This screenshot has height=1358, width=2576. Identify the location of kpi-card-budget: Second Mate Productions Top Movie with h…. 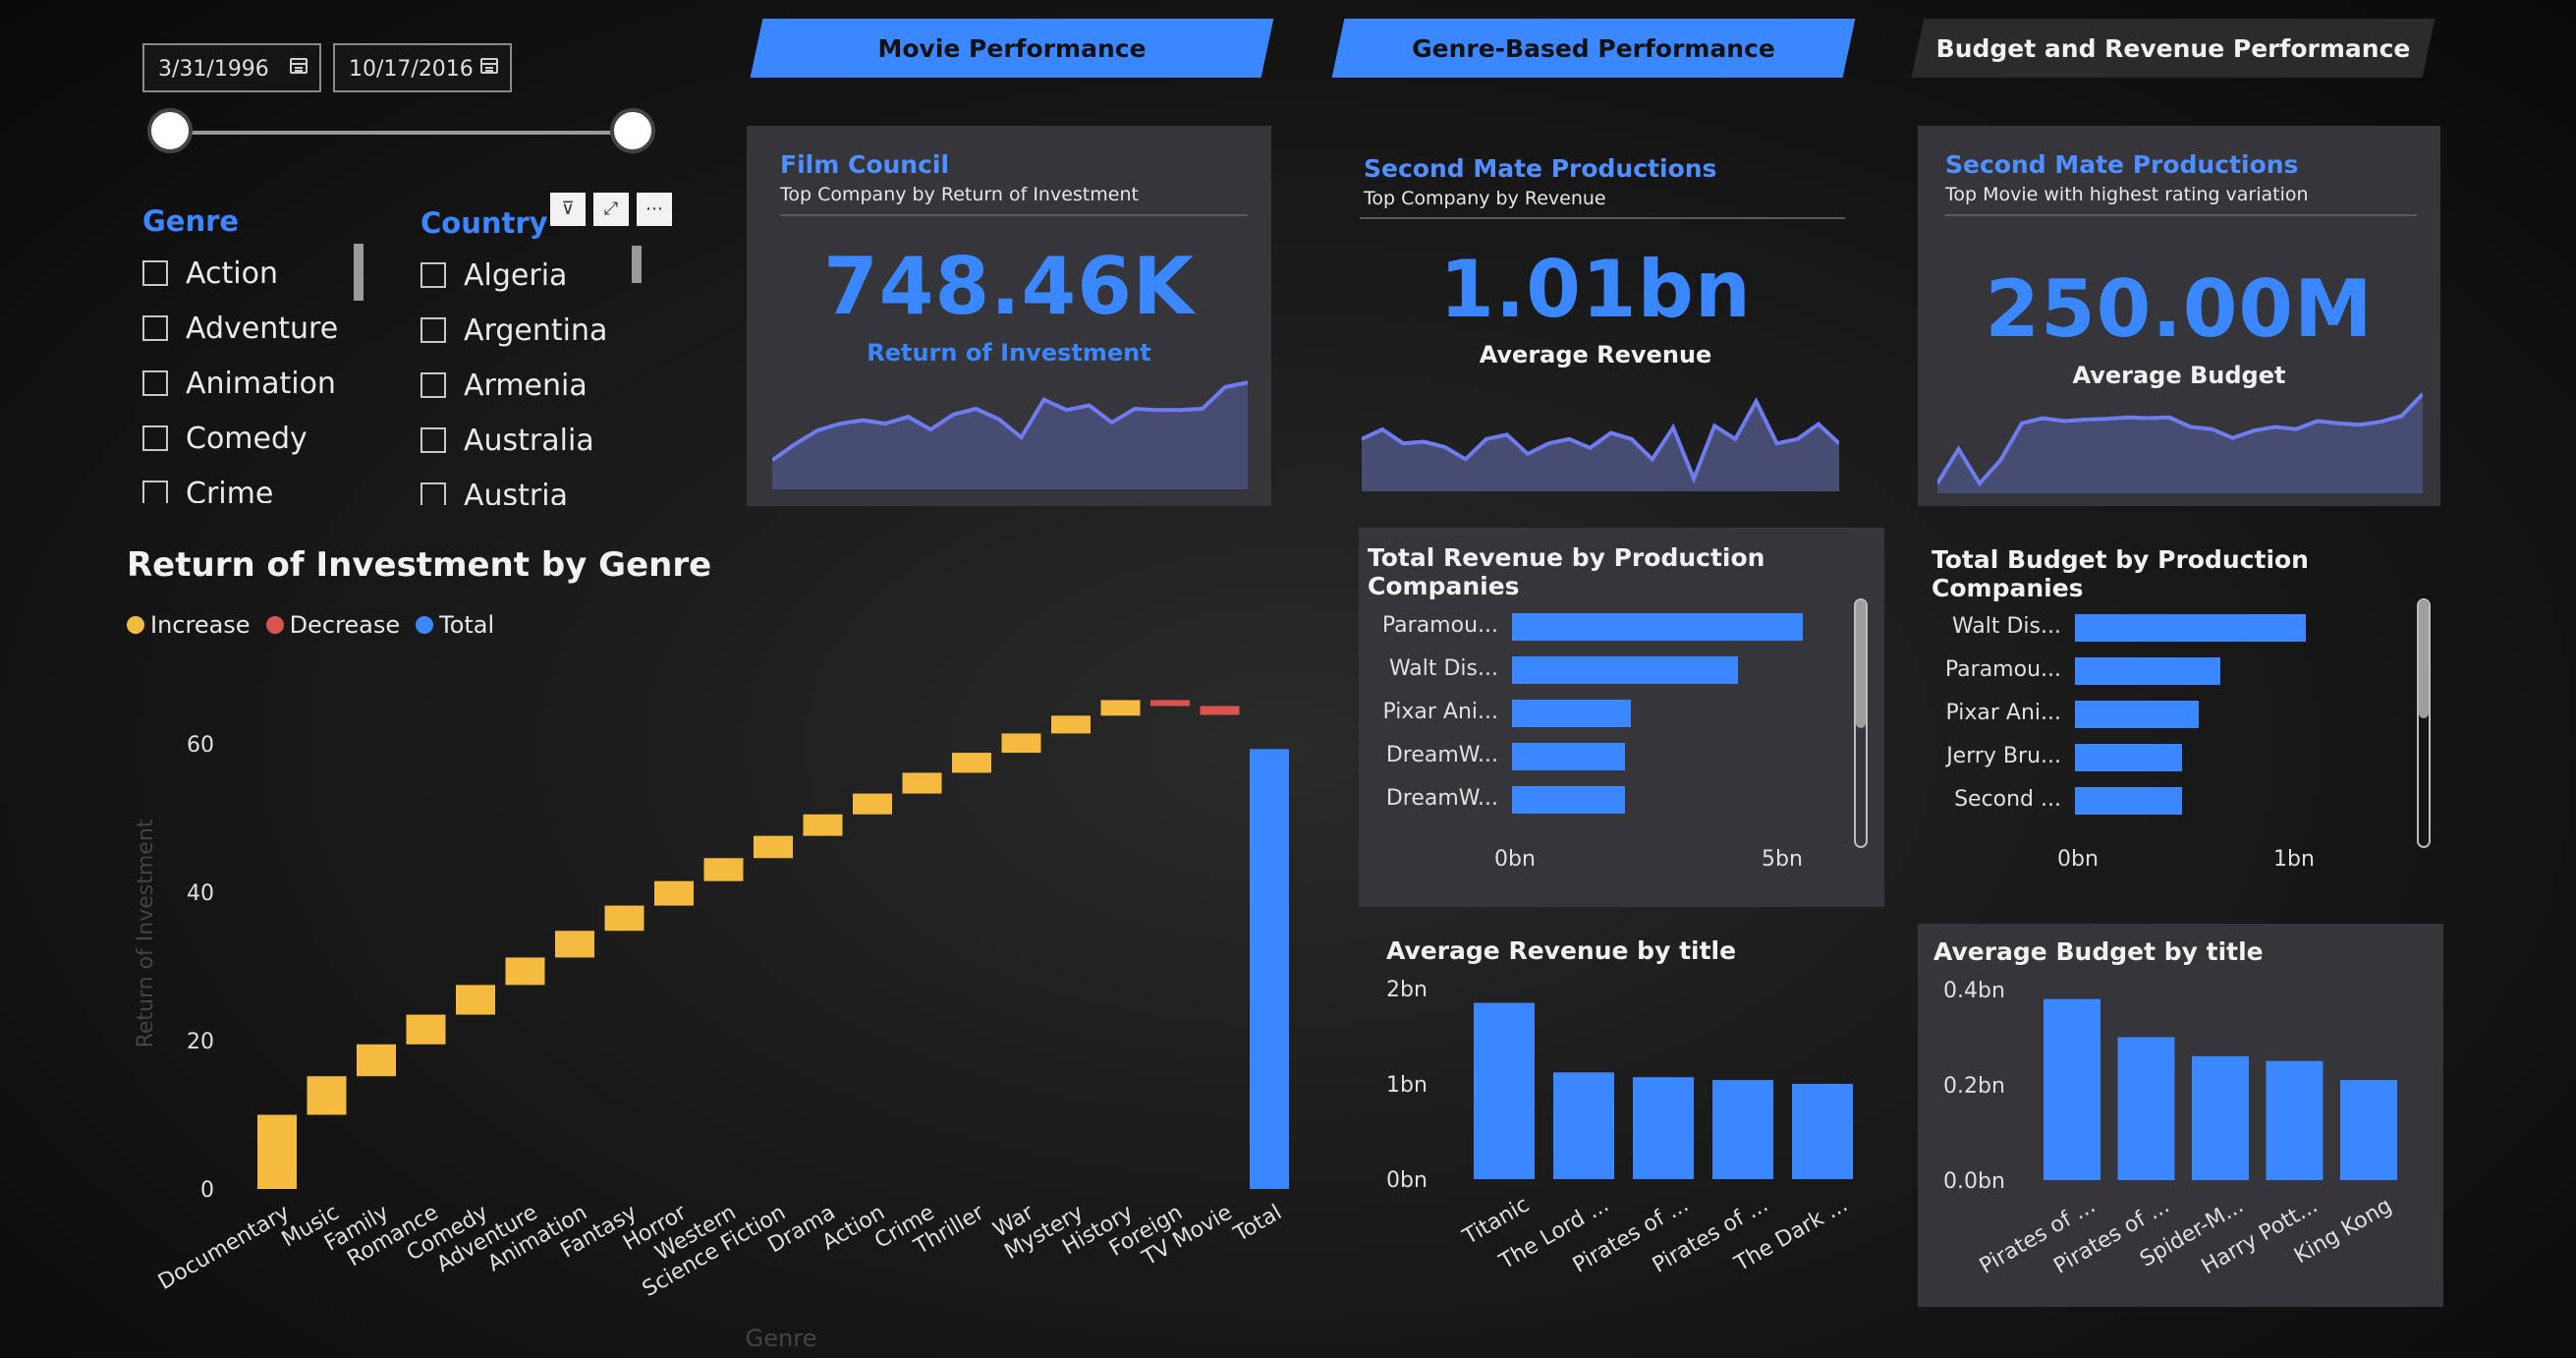
(2179, 316).